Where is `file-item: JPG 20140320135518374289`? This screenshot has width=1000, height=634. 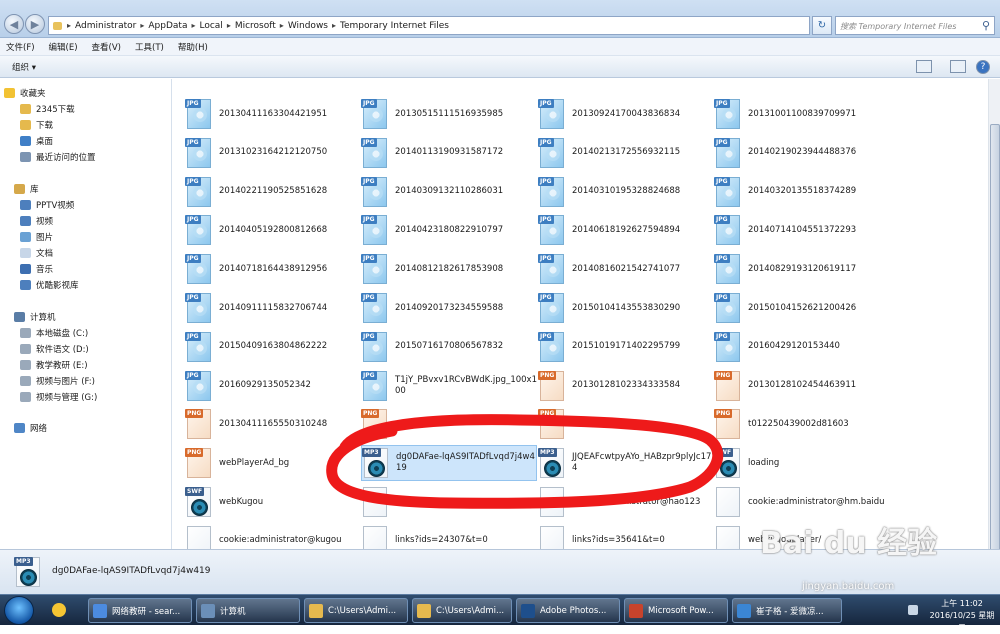
file-item: JPG 20140320135518374289 is located at coordinates (802, 192).